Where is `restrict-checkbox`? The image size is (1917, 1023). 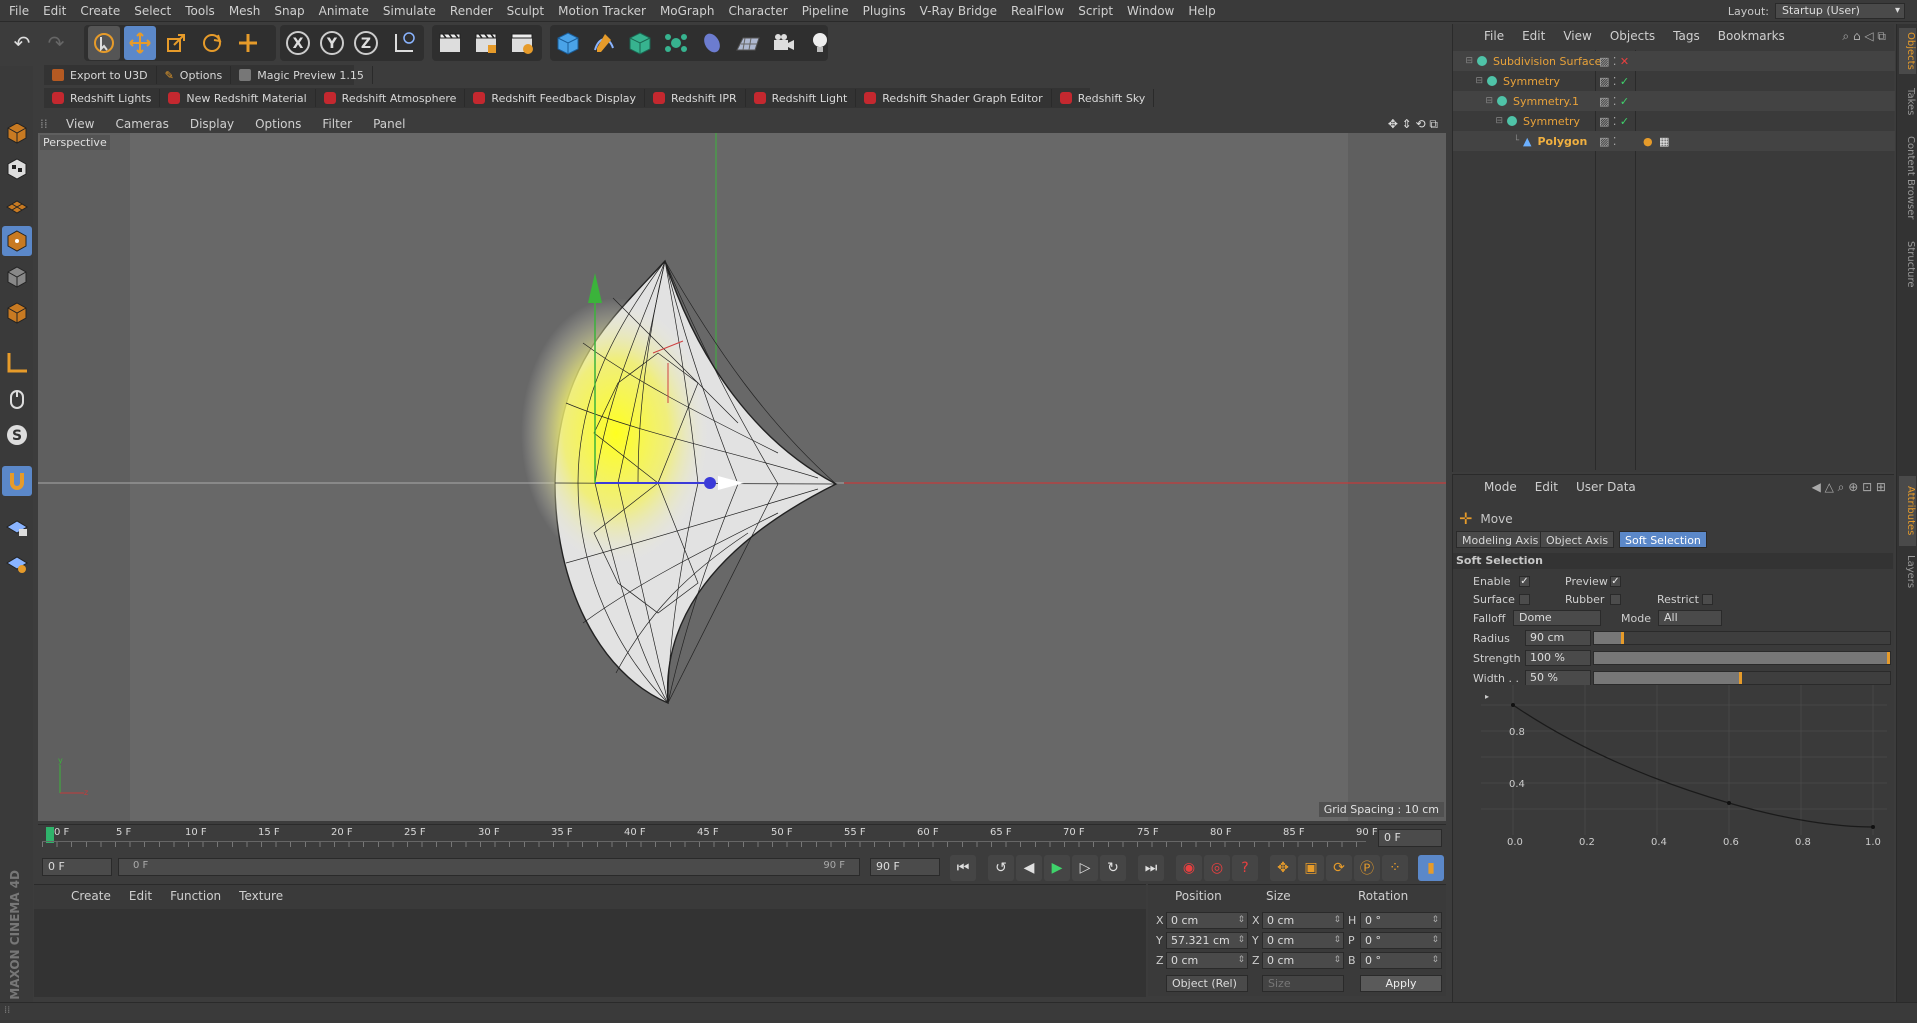
restrict-checkbox is located at coordinates (1707, 599).